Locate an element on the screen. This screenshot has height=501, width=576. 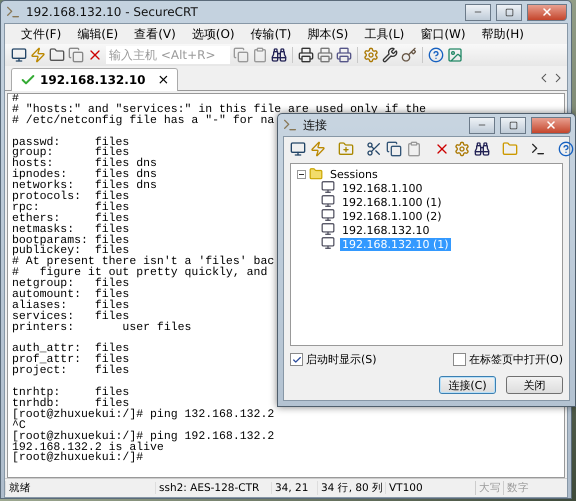
terminal-line: [root@zhuxuekui:/]# is located at coordinates (78, 458).